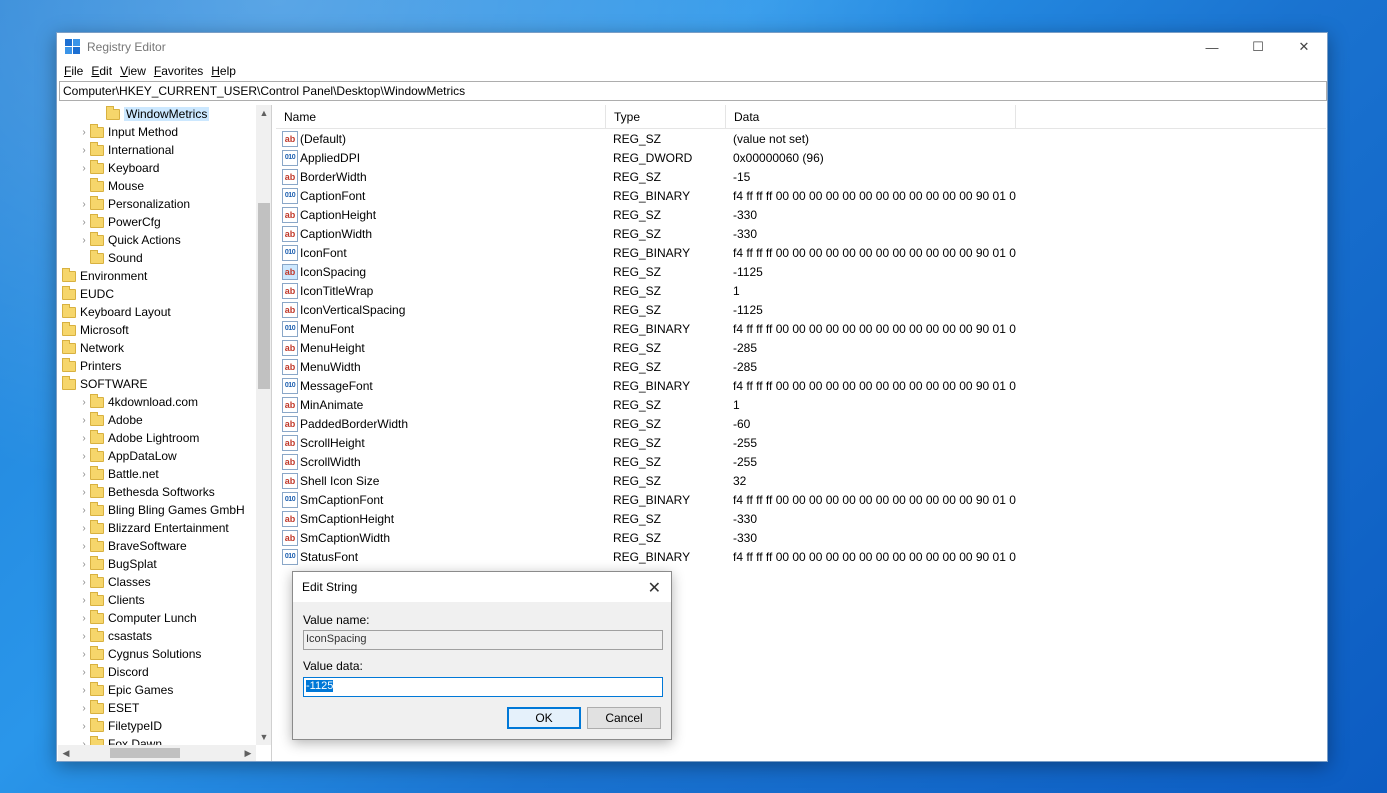 The image size is (1387, 793). Describe the element at coordinates (157, 258) in the screenshot. I see `tree-item: Sound` at that location.